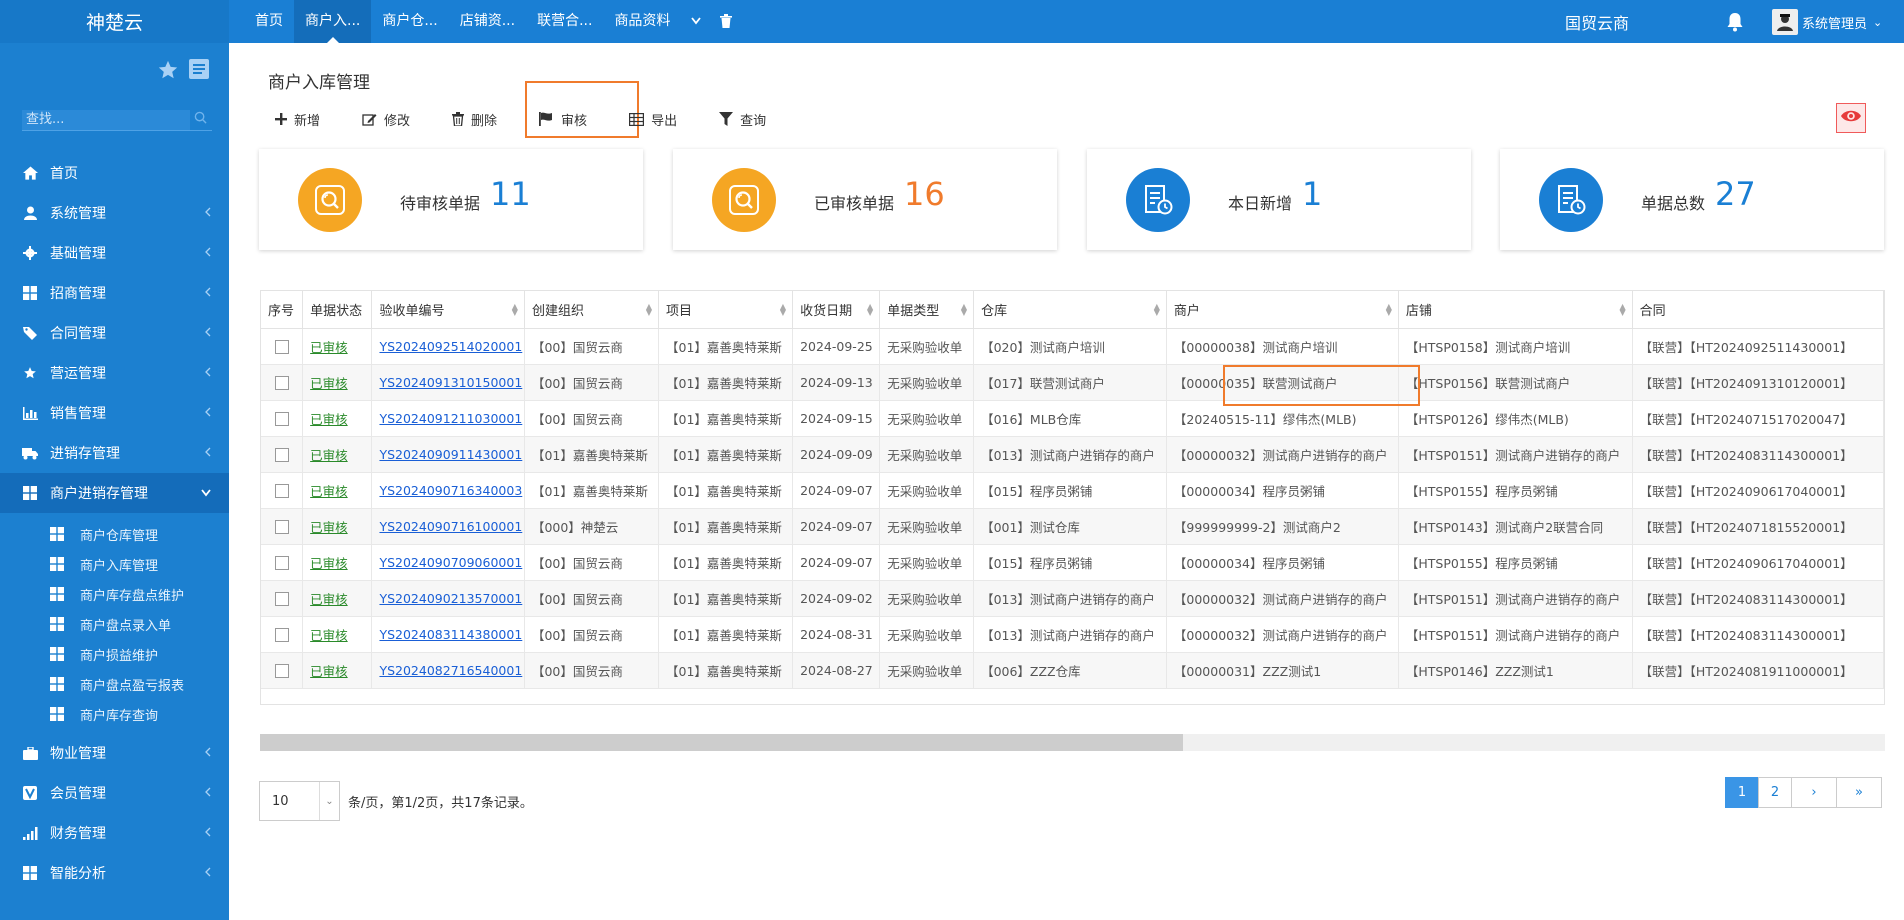 This screenshot has height=920, width=1904. What do you see at coordinates (1692, 199) in the screenshot?
I see `stat-card: 单据总数 27` at bounding box center [1692, 199].